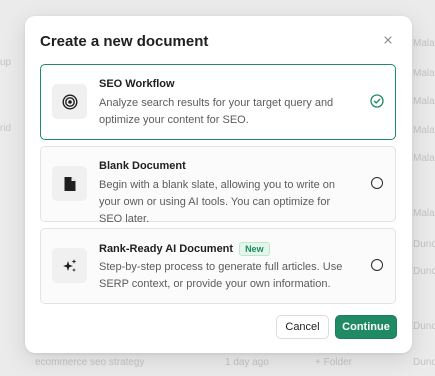 The image size is (435, 376). What do you see at coordinates (137, 84) in the screenshot?
I see `option-title: SEO Workflow` at bounding box center [137, 84].